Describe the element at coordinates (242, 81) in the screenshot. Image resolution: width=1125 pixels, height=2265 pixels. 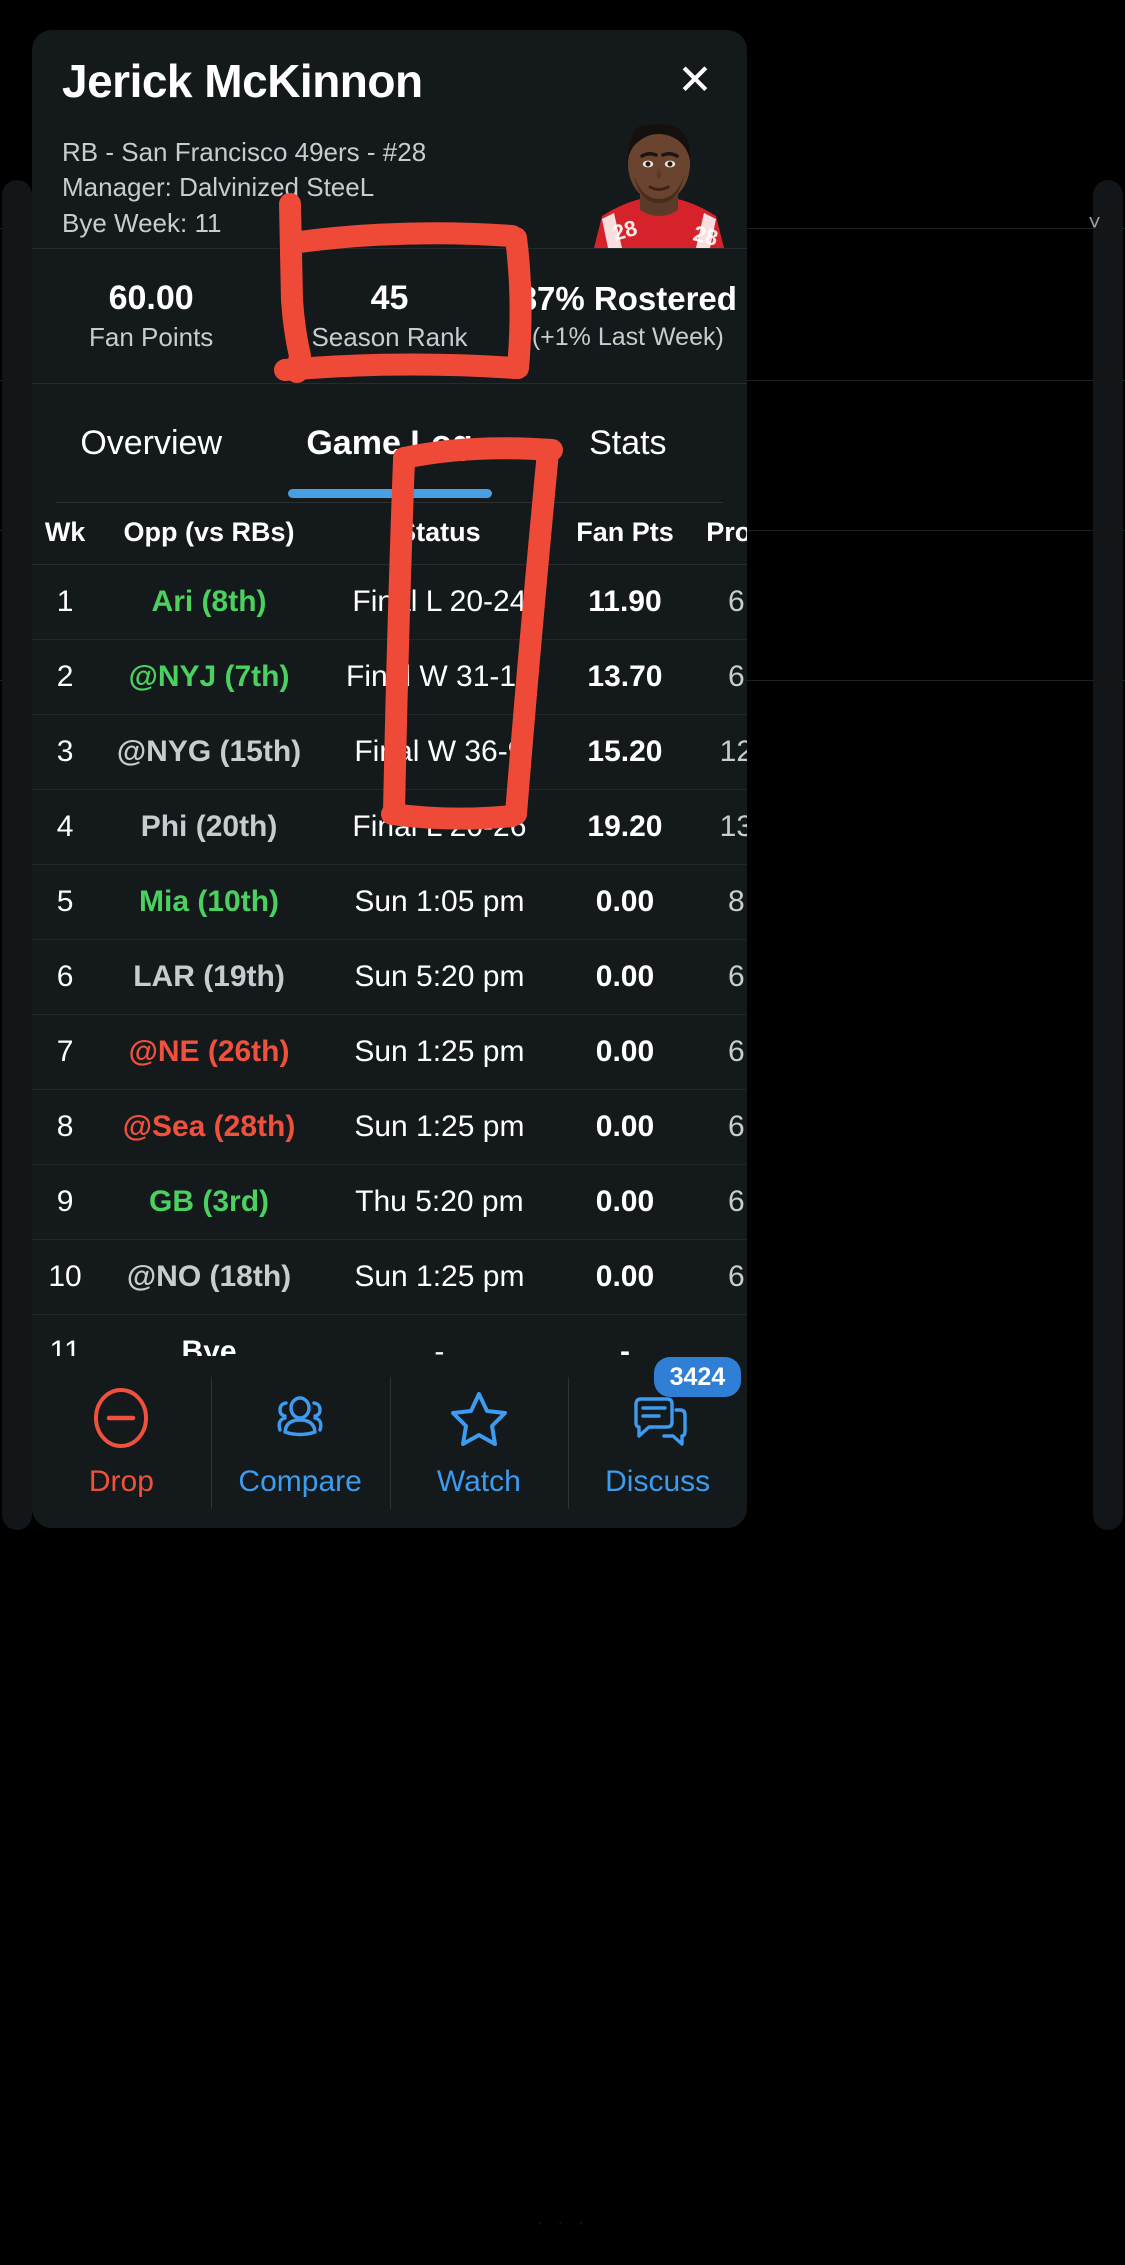
I see `page-title: Jerick McKinnon` at that location.